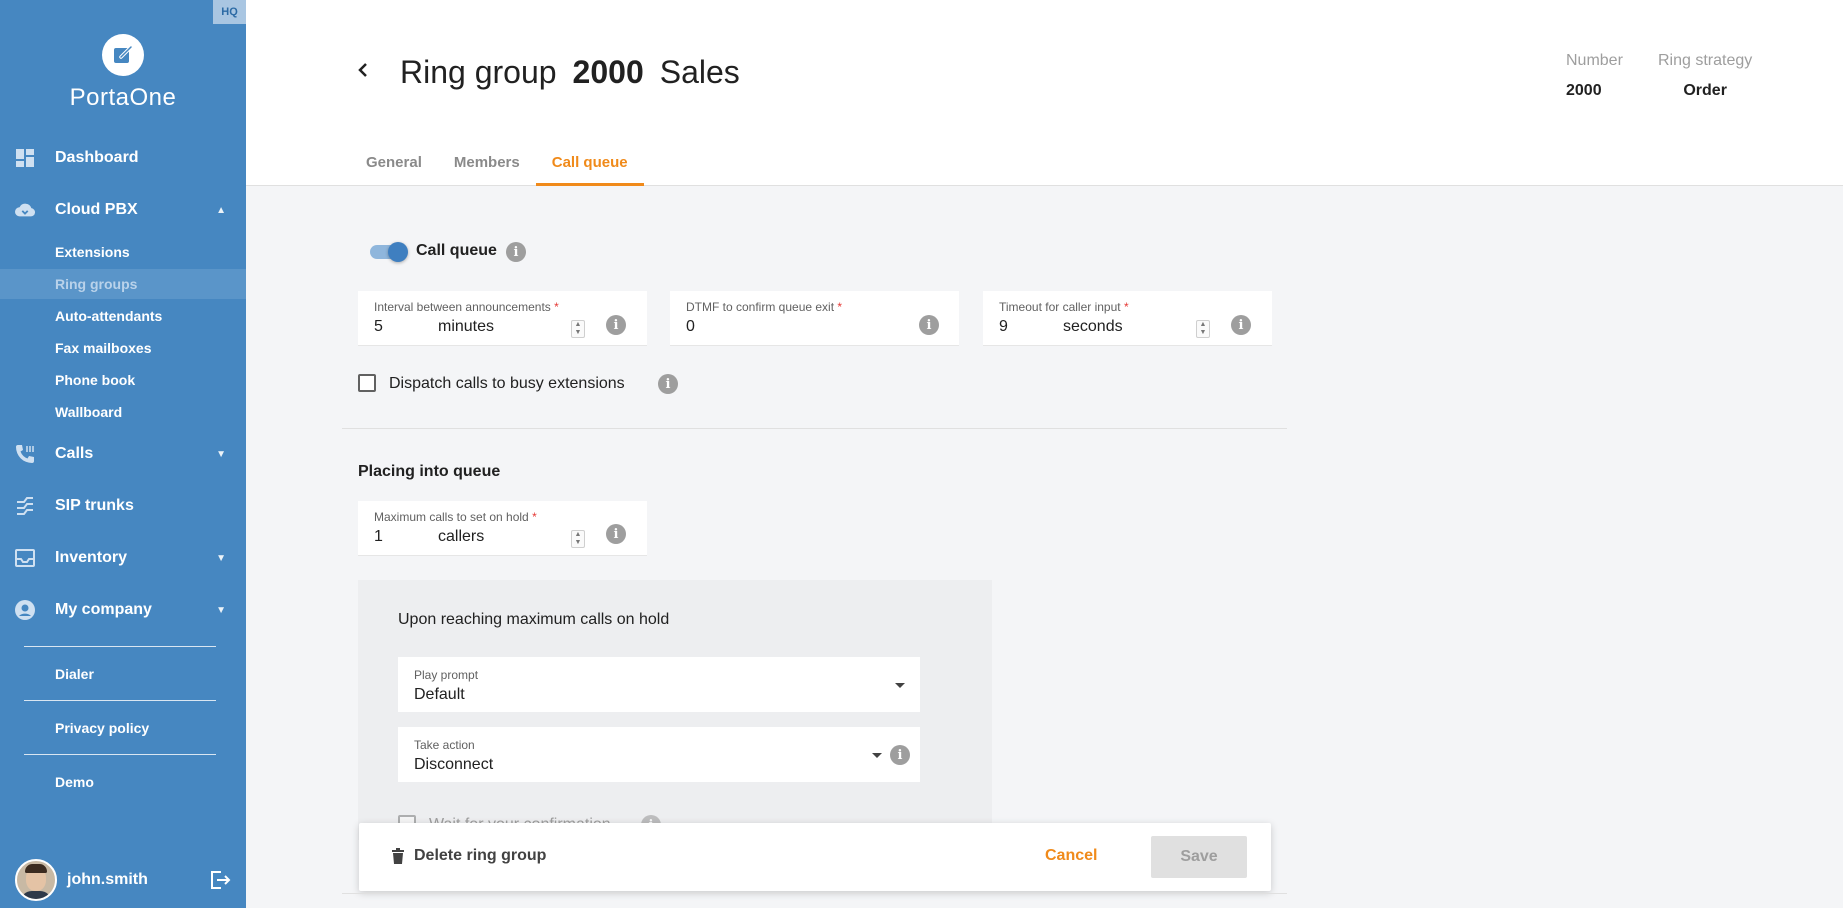 The image size is (1843, 908). I want to click on logo-mark-icon, so click(123, 55).